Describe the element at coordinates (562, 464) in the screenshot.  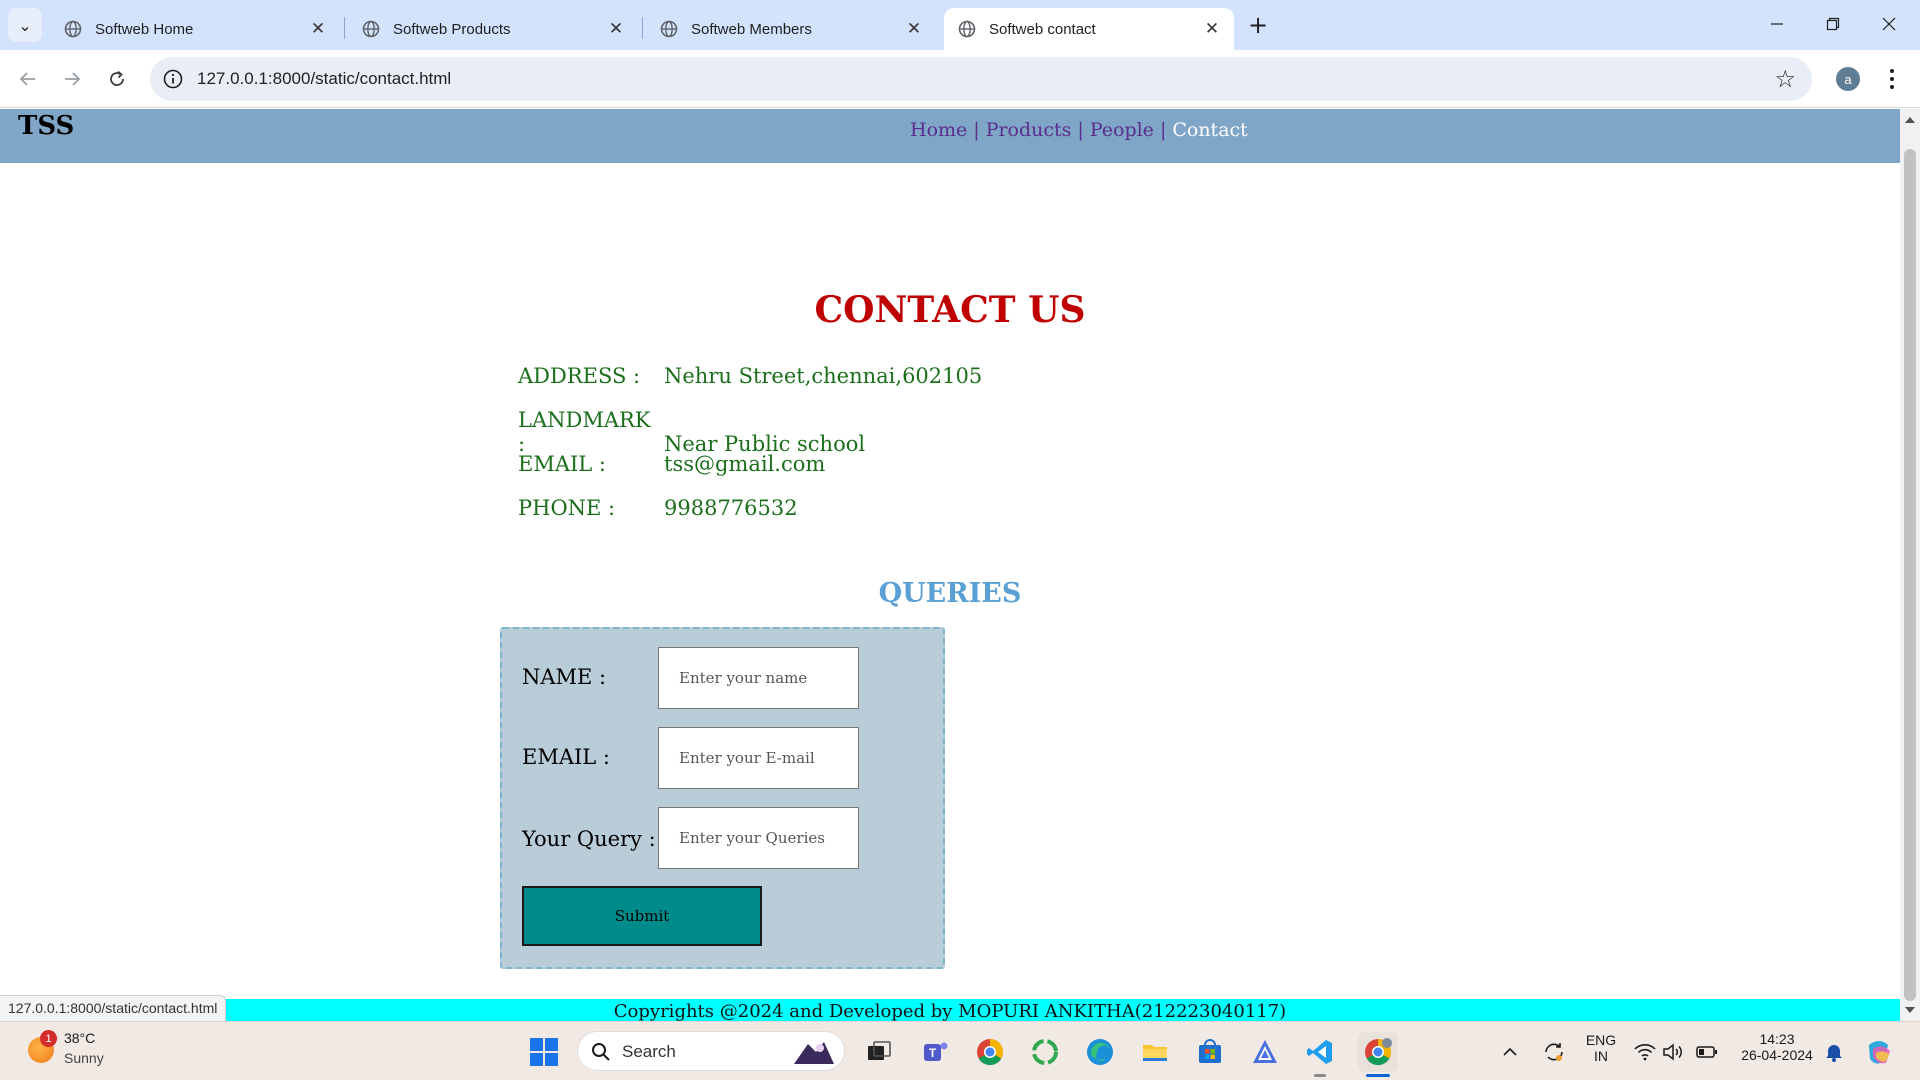
I see `info-label: EMAIL :` at that location.